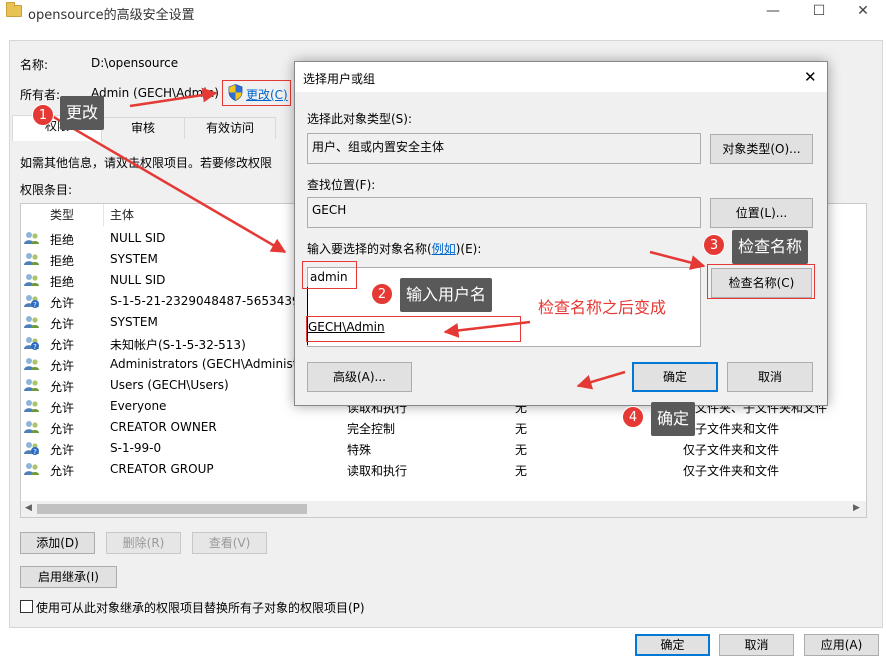 The height and width of the screenshot is (667, 886). Describe the element at coordinates (819, 12) in the screenshot. I see `maximize-button: ☐` at that location.